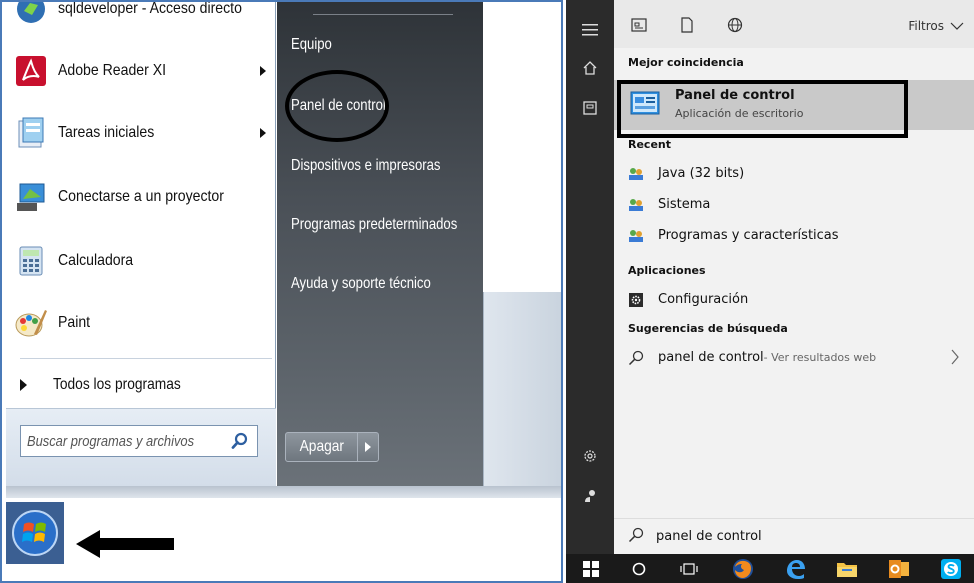  I want to click on pointer-arrow-annotation, so click(125, 544).